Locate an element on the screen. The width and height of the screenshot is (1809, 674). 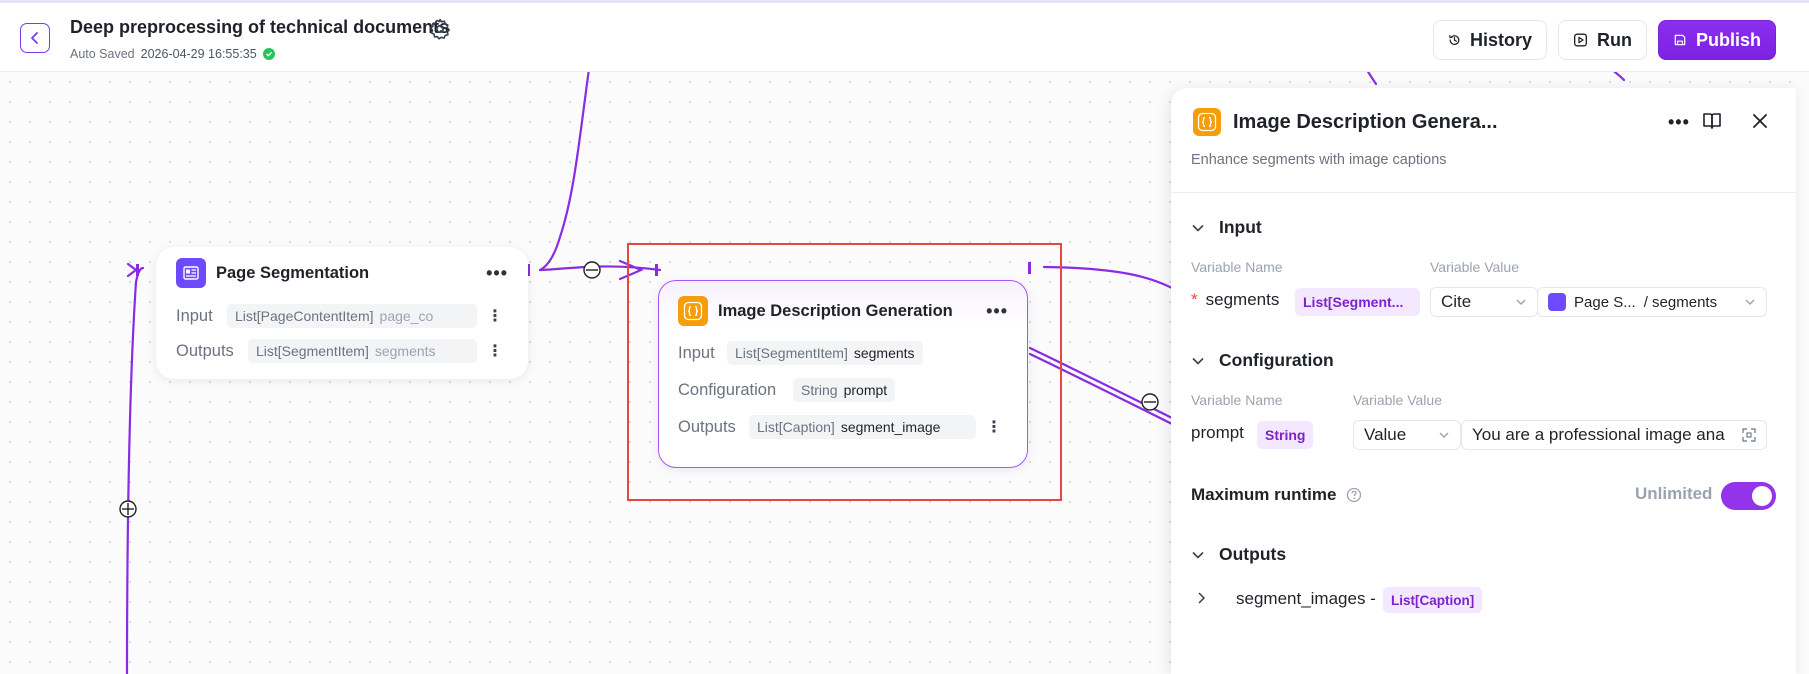
output-var-name: segment_images - is located at coordinates (1306, 598).